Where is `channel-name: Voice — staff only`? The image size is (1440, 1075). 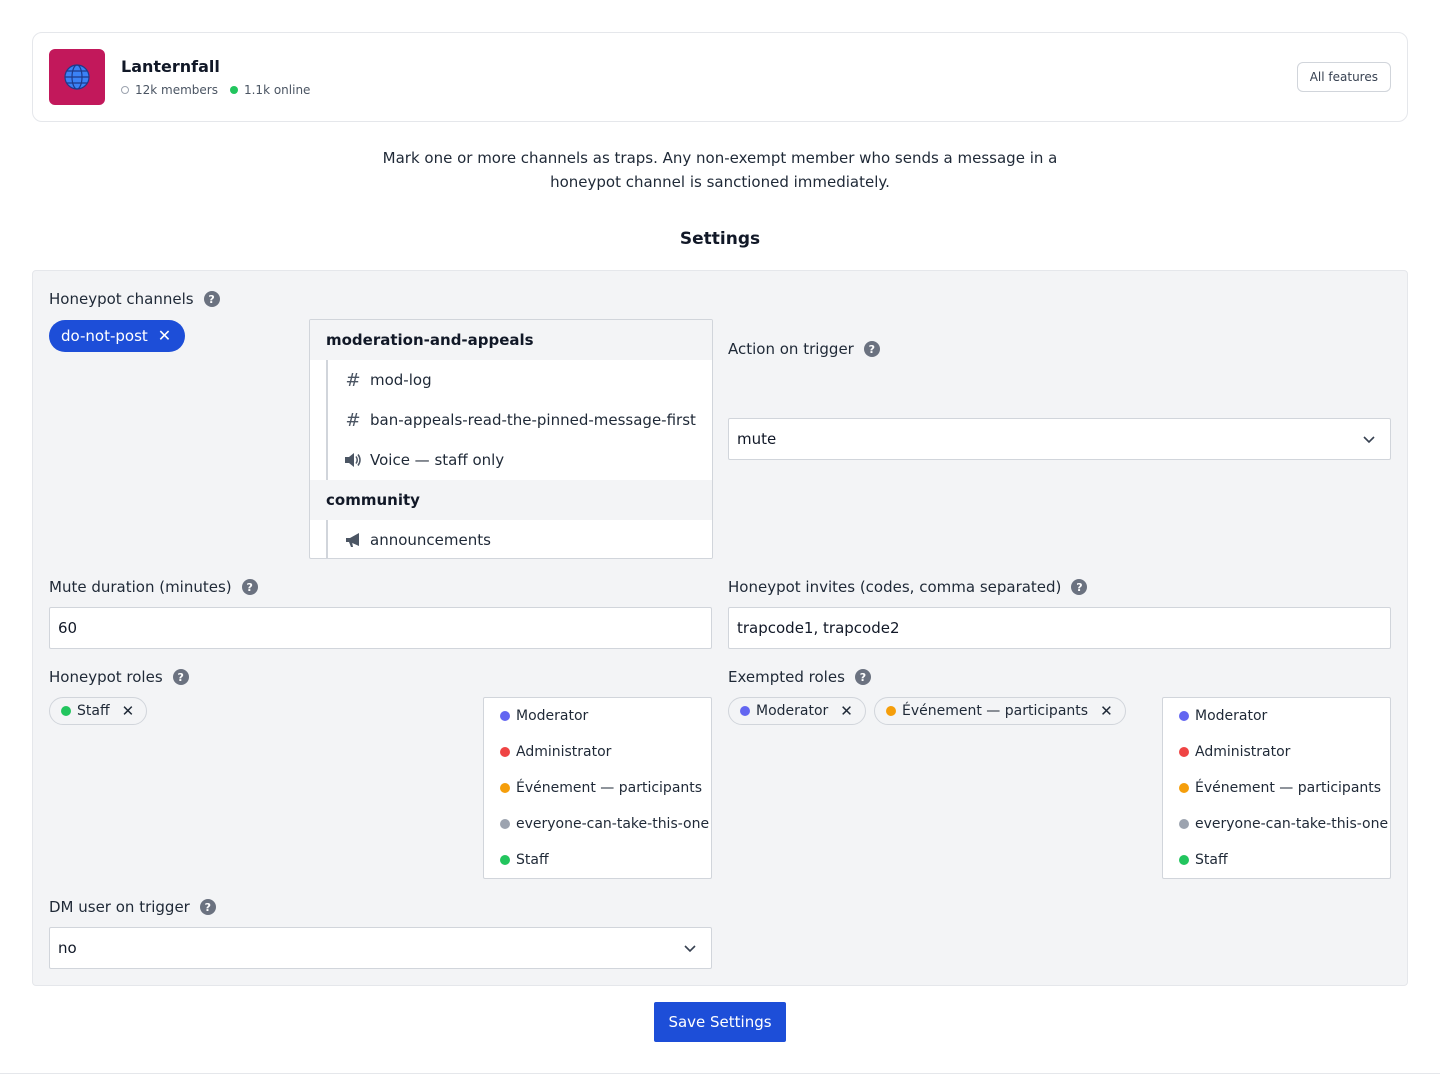
channel-name: Voice — staff only is located at coordinates (437, 460).